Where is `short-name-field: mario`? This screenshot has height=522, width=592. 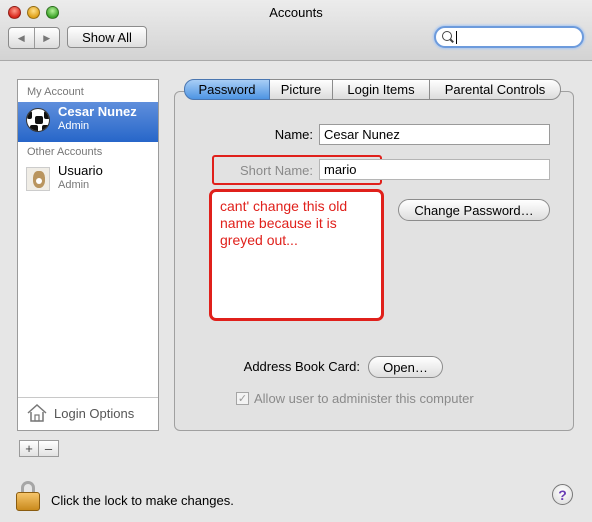
short-name-field: mario is located at coordinates (434, 169).